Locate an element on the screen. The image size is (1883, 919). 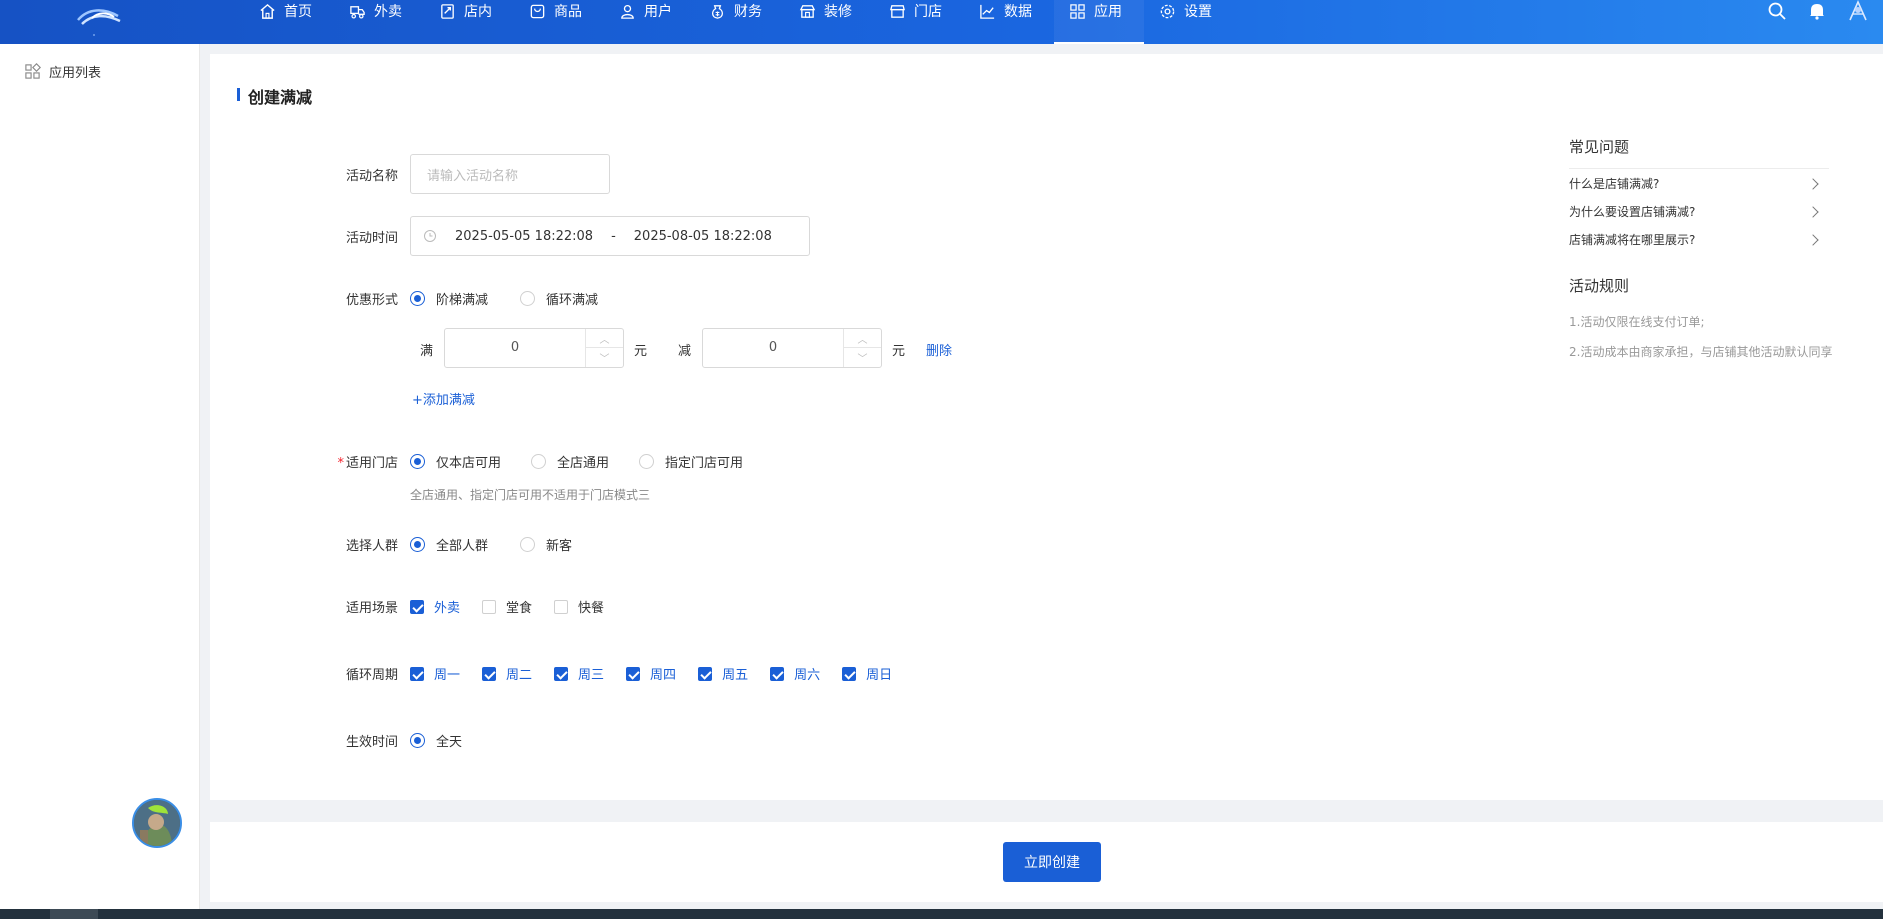
nav-item-settings: 设置 is located at coordinates (1189, 22).